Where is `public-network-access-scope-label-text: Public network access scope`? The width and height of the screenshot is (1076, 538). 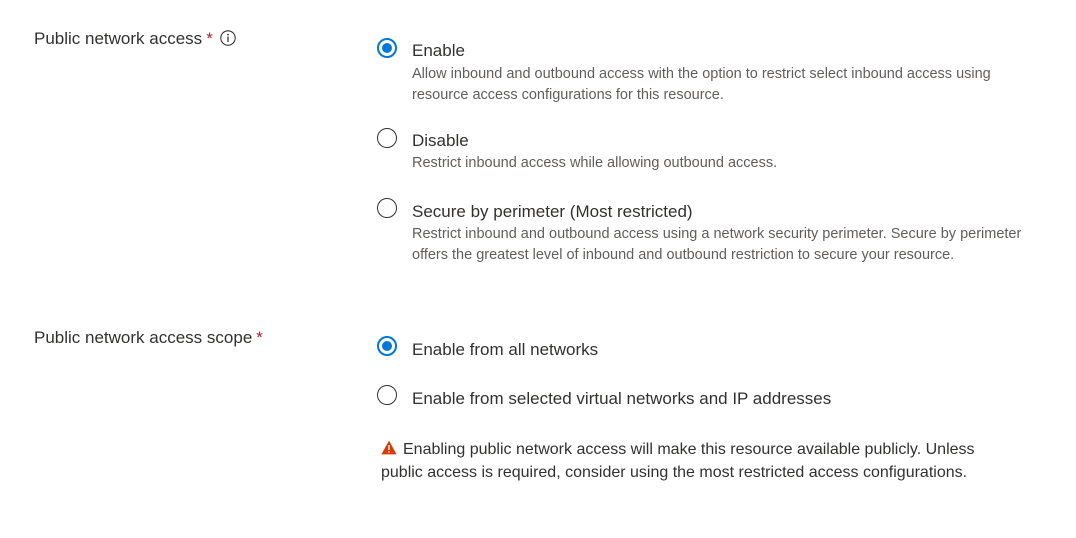
public-network-access-scope-label-text: Public network access scope is located at coordinates (143, 337).